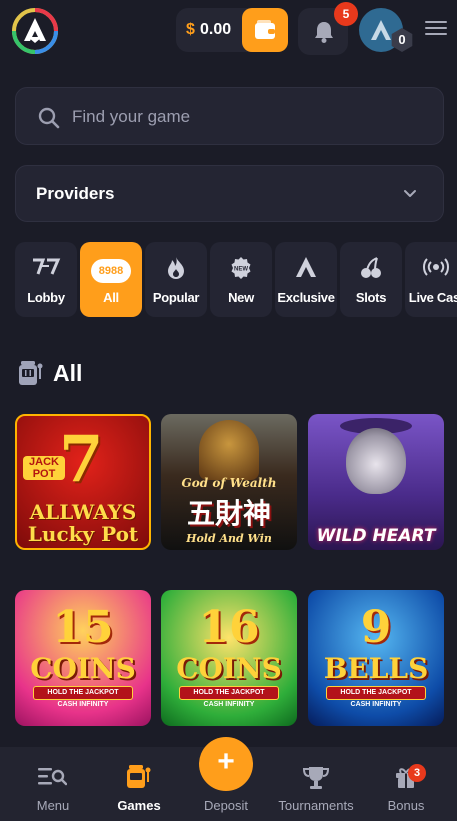  I want to click on fire-icon, so click(176, 268).